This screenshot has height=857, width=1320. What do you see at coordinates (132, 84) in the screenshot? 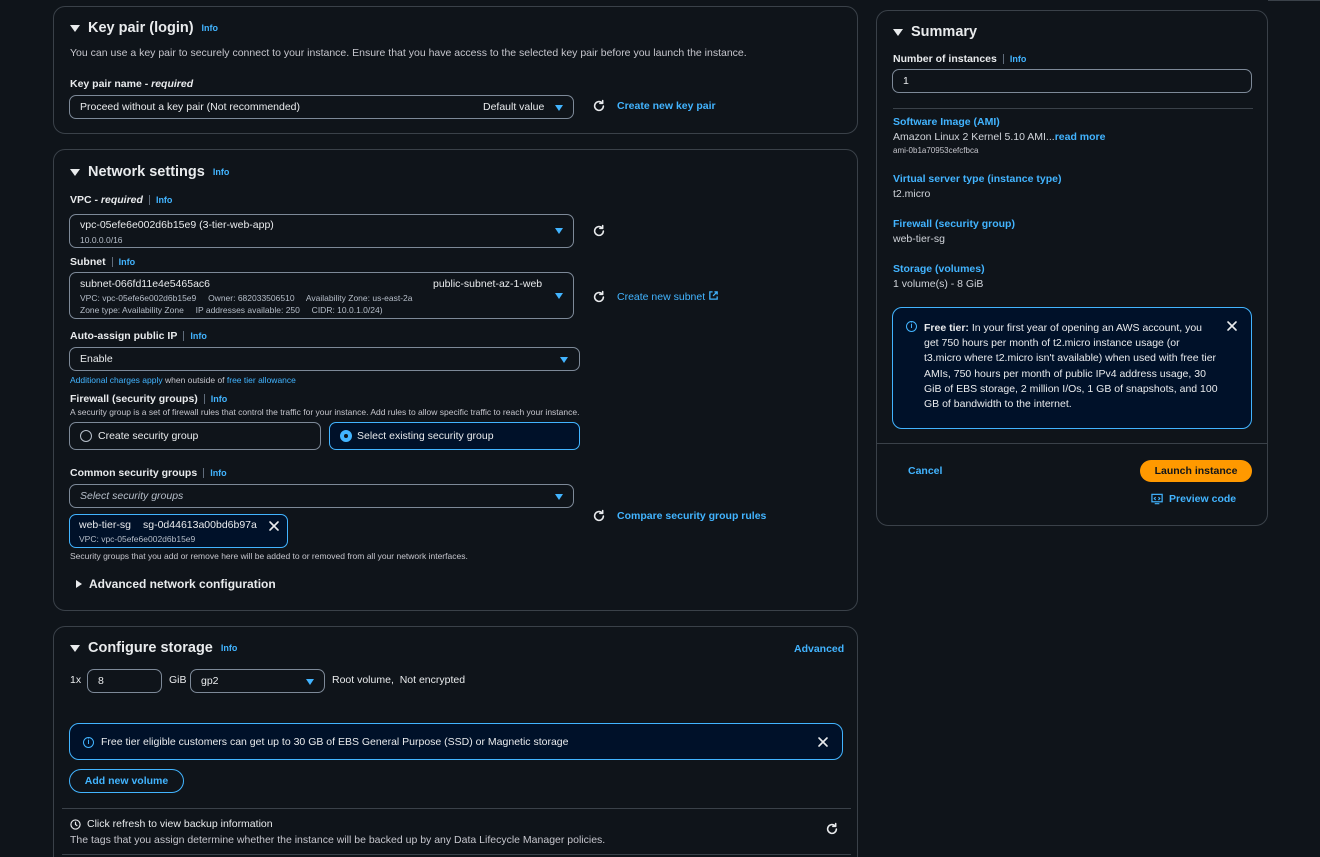
I see `key-pair-name-label: Key pair name - required` at bounding box center [132, 84].